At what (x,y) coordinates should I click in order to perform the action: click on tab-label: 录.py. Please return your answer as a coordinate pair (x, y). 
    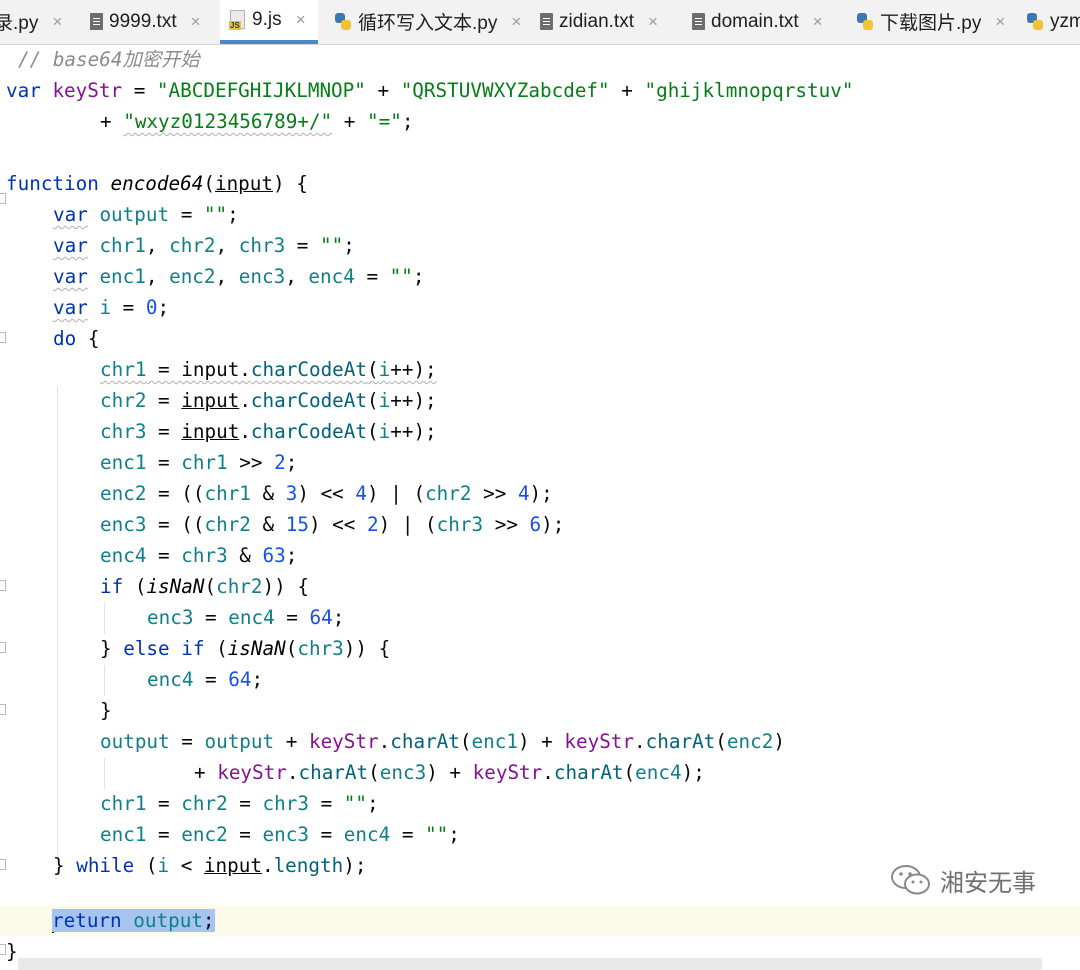
    Looking at the image, I should click on (19, 23).